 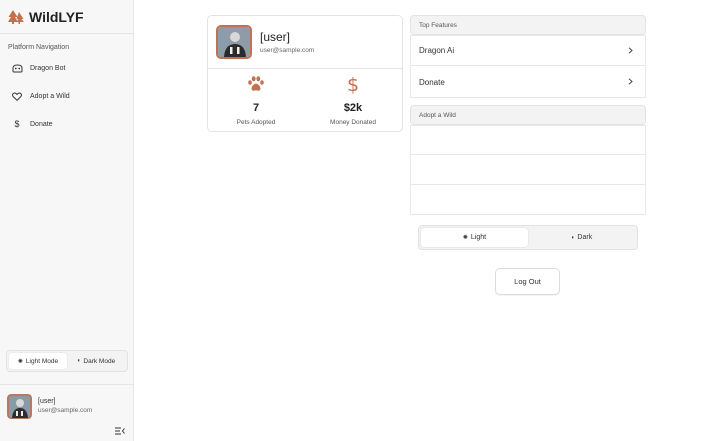 I want to click on stat-label: Pets Adopted, so click(x=256, y=122).